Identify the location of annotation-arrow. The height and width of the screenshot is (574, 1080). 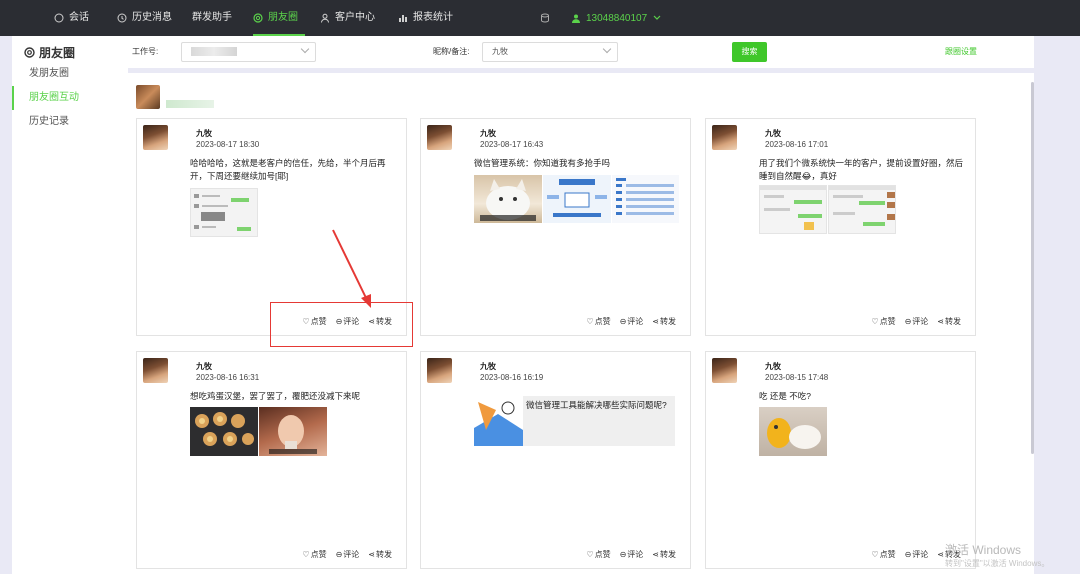
(351, 268).